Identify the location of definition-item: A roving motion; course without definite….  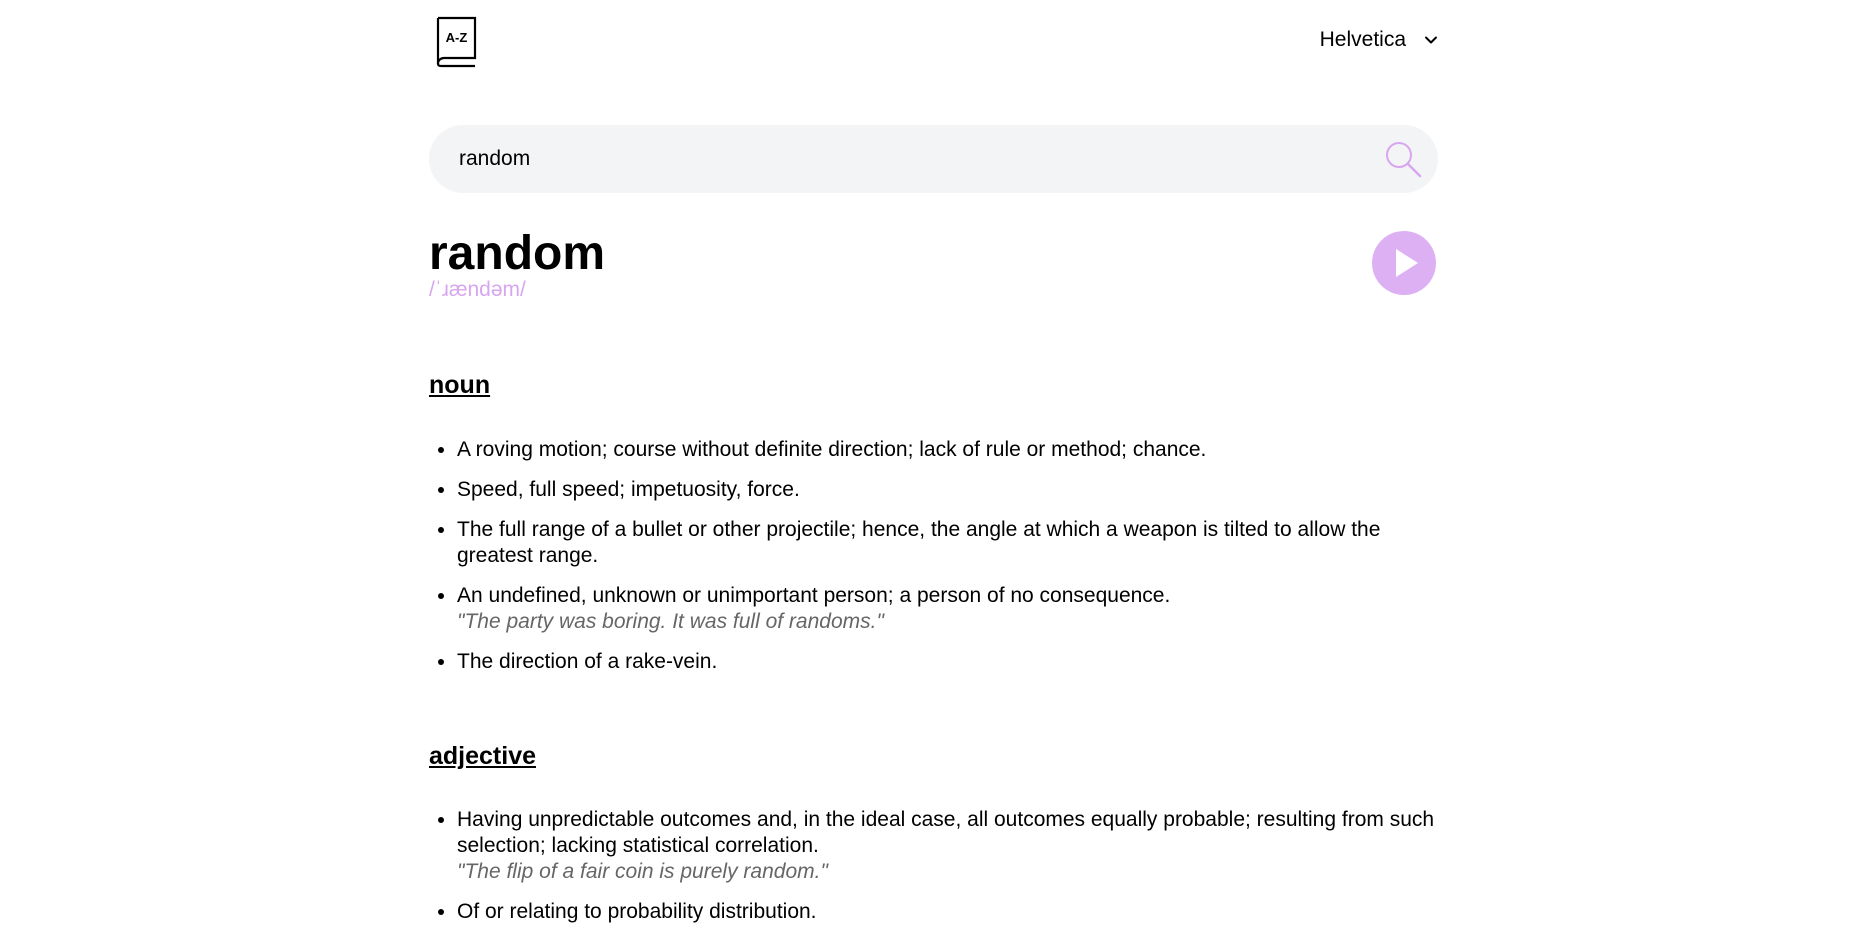
(947, 450).